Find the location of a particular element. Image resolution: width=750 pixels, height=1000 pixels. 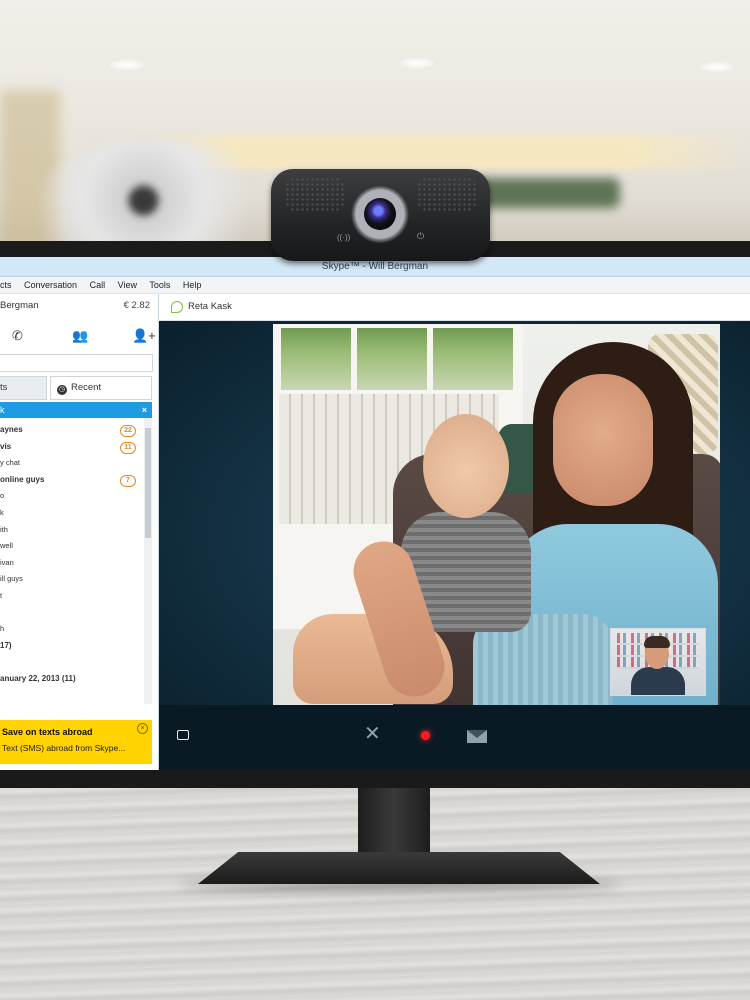

selected-contact-label: k is located at coordinates (2, 410).